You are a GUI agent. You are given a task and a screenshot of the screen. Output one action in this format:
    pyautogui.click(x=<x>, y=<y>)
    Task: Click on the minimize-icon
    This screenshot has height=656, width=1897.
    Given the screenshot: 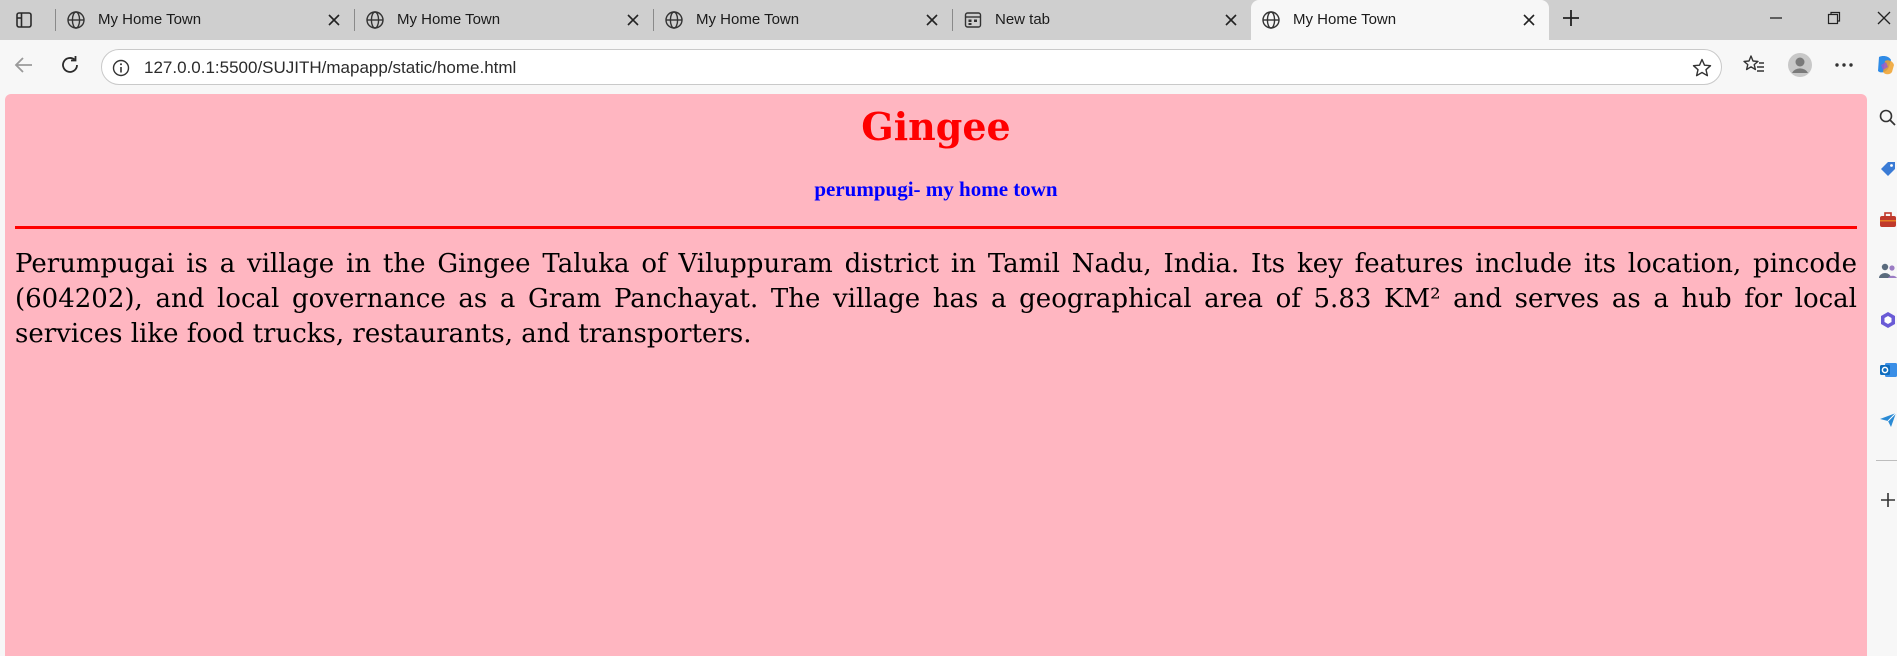 What is the action you would take?
    pyautogui.click(x=1776, y=20)
    